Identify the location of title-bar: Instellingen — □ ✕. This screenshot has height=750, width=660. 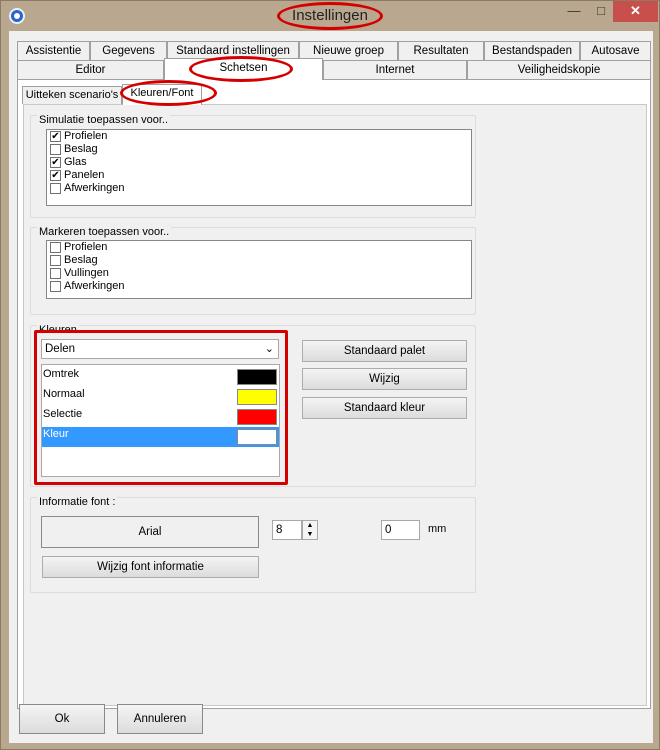
(330, 16).